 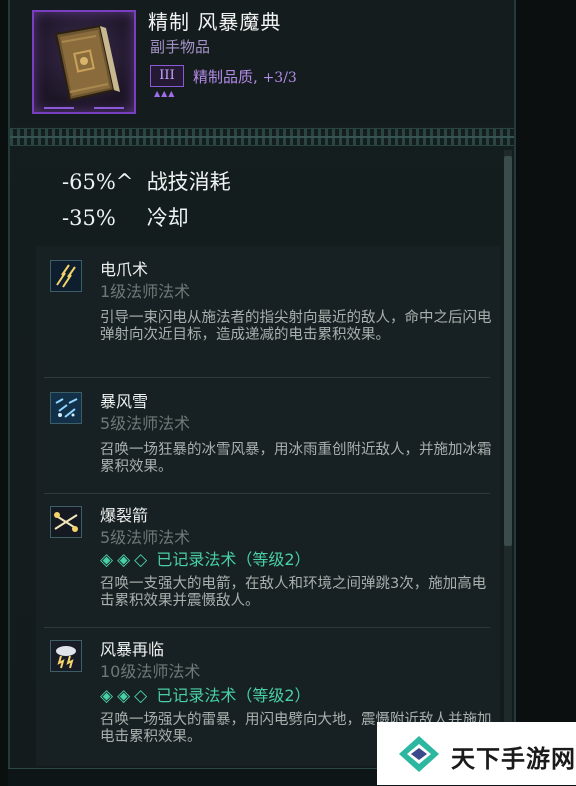 I want to click on item-icon-frame, so click(x=84, y=62).